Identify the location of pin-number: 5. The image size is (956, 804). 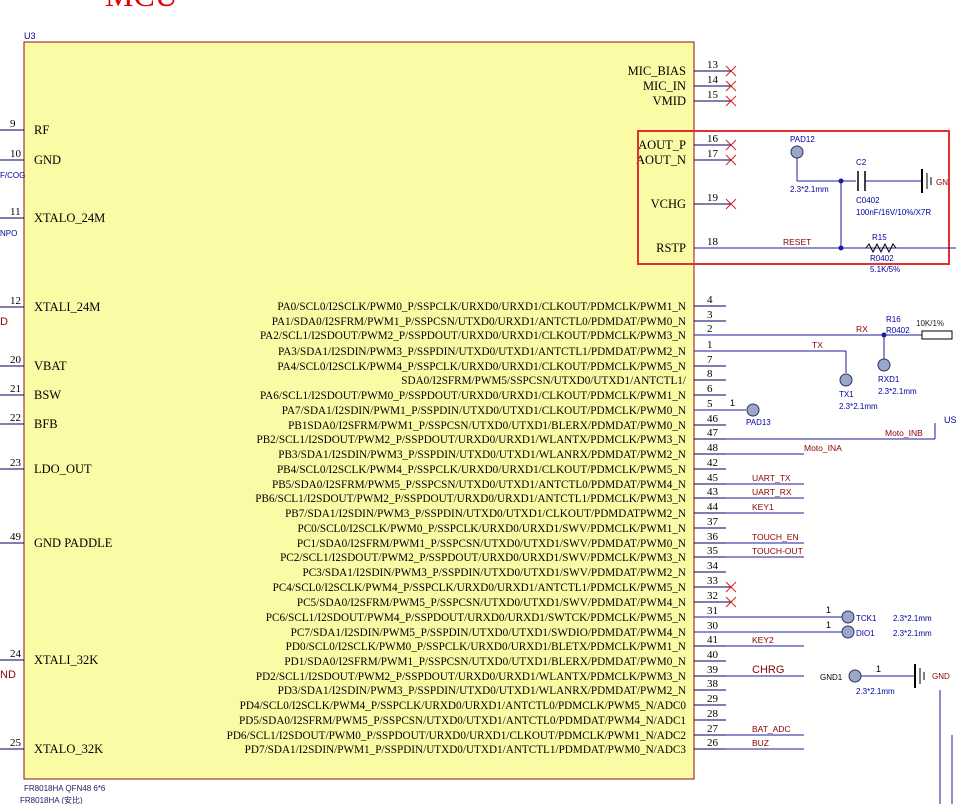
(710, 404).